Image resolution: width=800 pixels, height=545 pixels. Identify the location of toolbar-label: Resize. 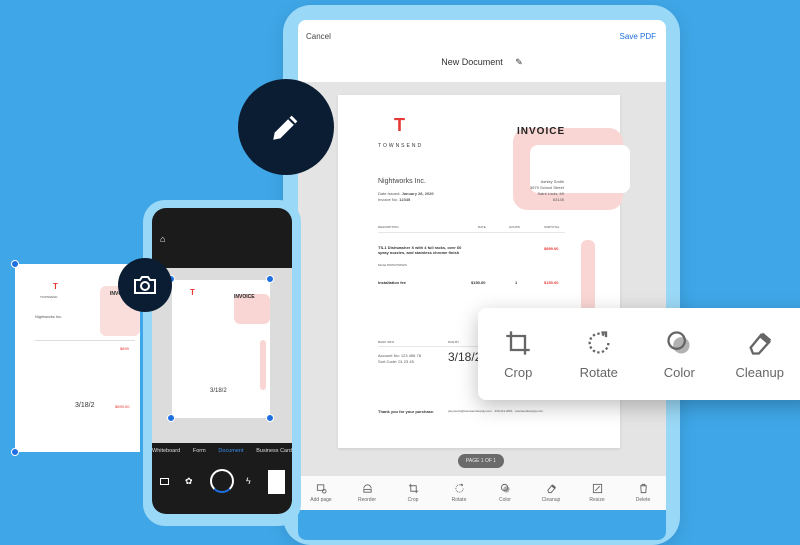
(596, 500).